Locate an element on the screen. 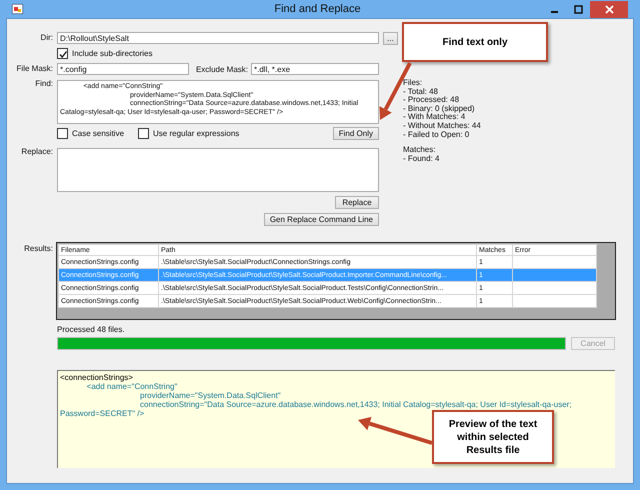  stats-line: - Processed: 48 is located at coordinates (431, 100).